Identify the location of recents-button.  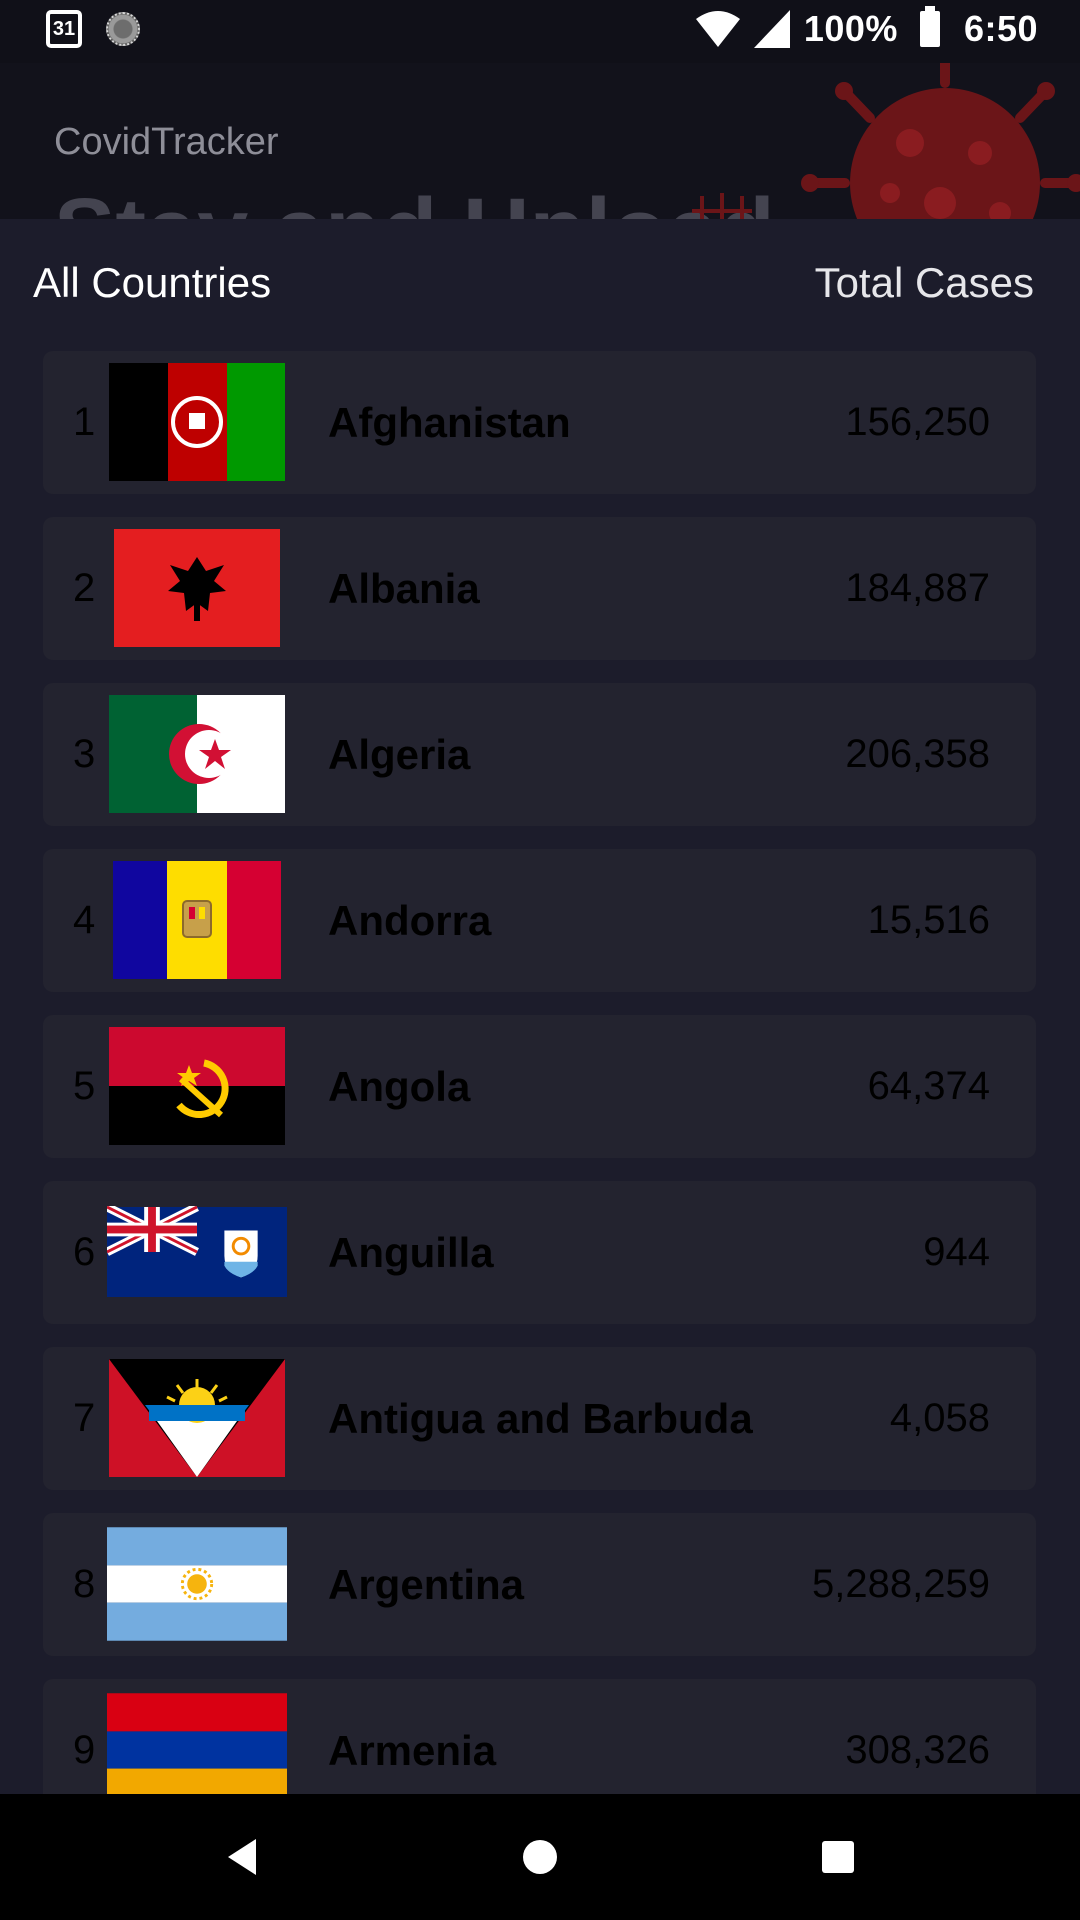
(838, 1857).